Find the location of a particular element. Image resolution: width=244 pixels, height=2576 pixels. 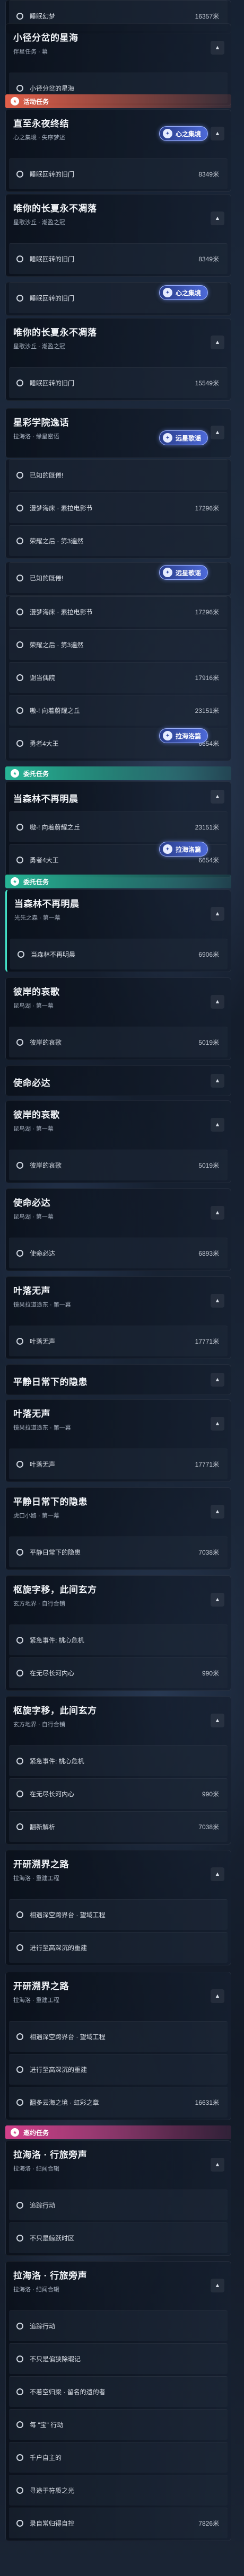

quest-card: 当森林不再明晨 ▲ 嗷-! 向着蔚耀之丘 23151米 勇者4大王 6654米 is located at coordinates (118, 829).